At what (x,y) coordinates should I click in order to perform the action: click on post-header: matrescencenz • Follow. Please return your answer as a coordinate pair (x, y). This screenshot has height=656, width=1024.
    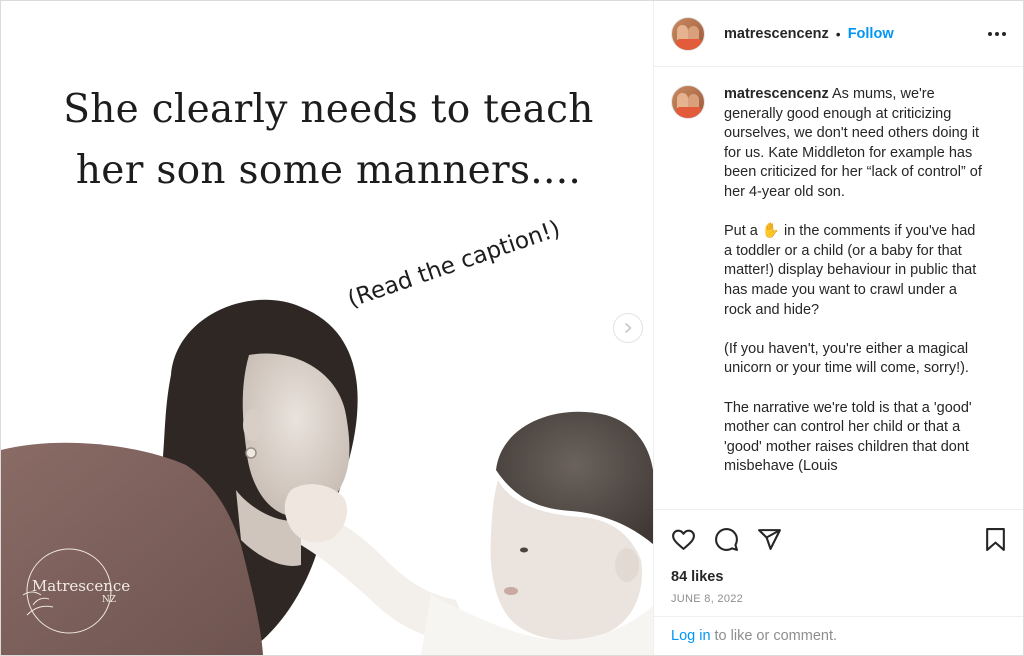
    Looking at the image, I should click on (838, 34).